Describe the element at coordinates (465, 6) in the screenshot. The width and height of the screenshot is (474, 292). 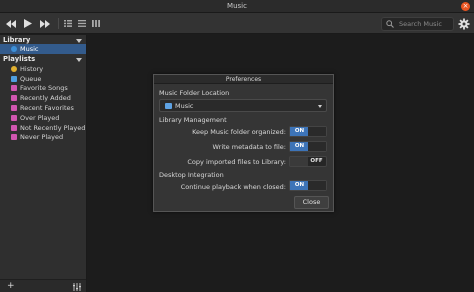
I see `window-close-button: ×` at that location.